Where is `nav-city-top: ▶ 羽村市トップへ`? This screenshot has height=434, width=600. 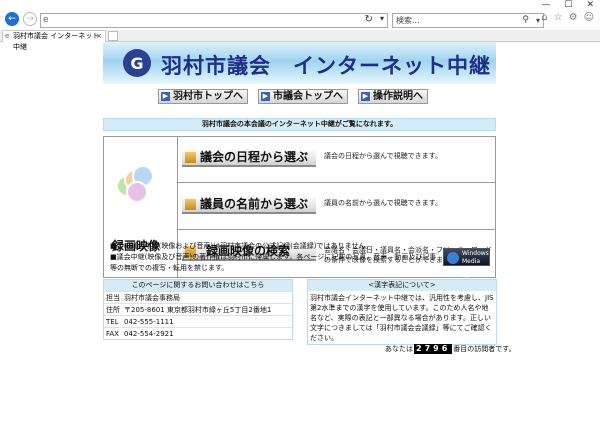 nav-city-top: ▶ 羽村市トップへ is located at coordinates (203, 96).